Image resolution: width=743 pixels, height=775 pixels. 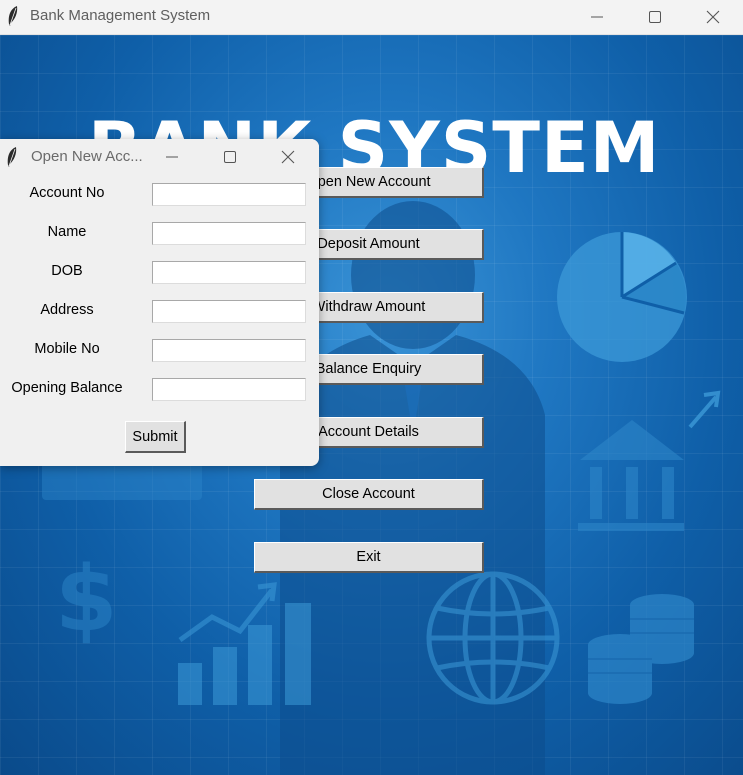 What do you see at coordinates (229, 389) in the screenshot?
I see `opening-balance-input` at bounding box center [229, 389].